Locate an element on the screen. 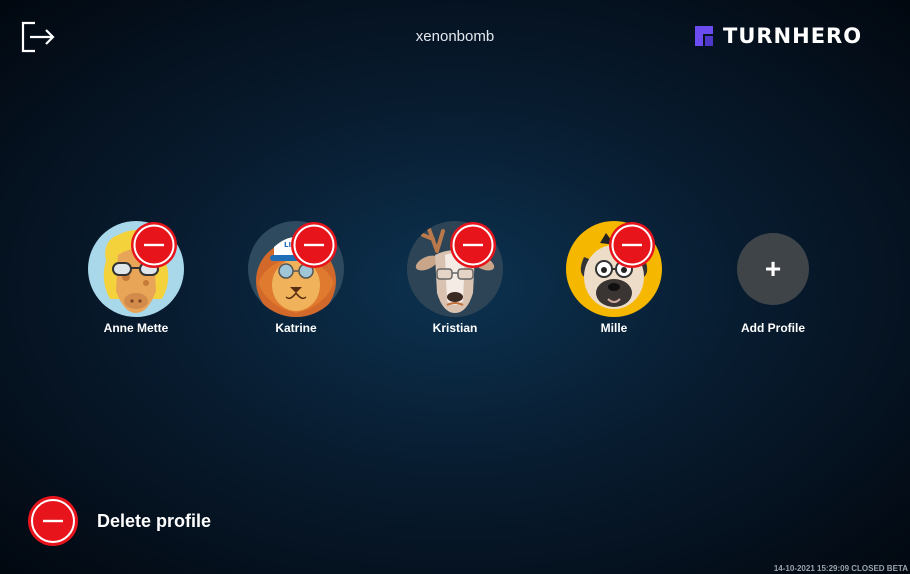  profile-kristian: Kristian is located at coordinates (455, 280).